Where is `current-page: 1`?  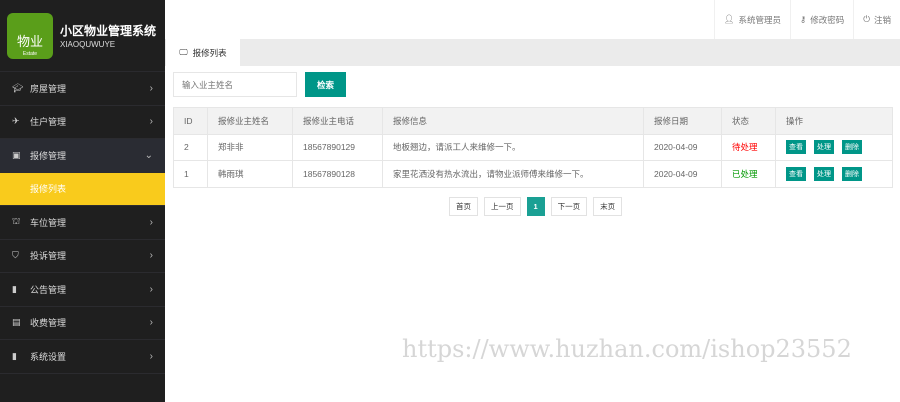
current-page: 1 is located at coordinates (535, 206).